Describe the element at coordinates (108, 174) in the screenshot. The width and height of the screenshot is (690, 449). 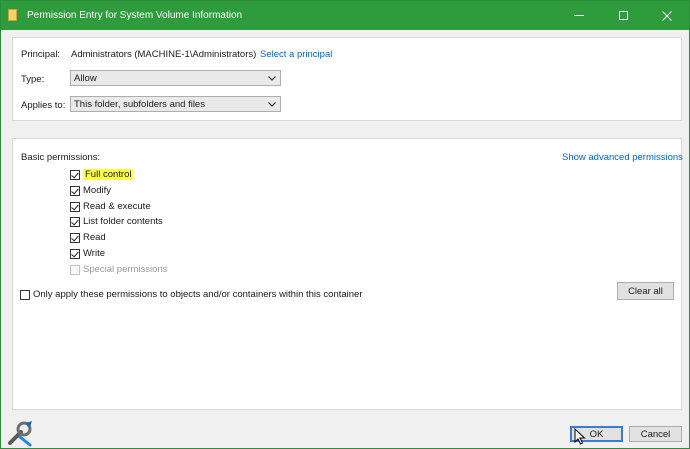
I see `full-control-label: Full control` at that location.